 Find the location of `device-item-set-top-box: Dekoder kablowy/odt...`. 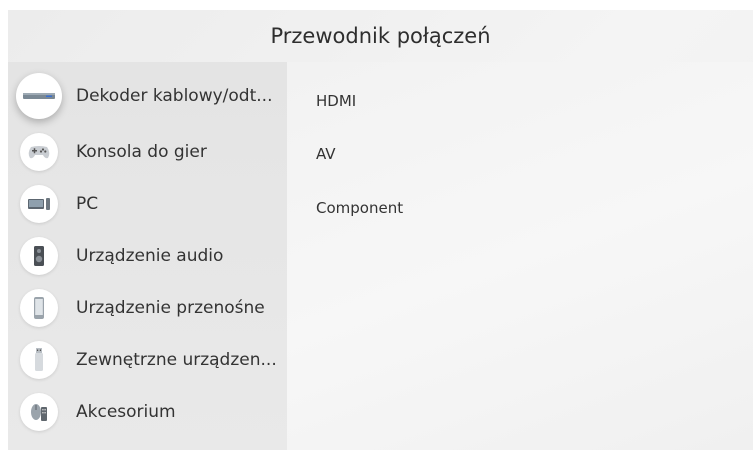

device-item-set-top-box: Dekoder kablowy/odt... is located at coordinates (147, 96).